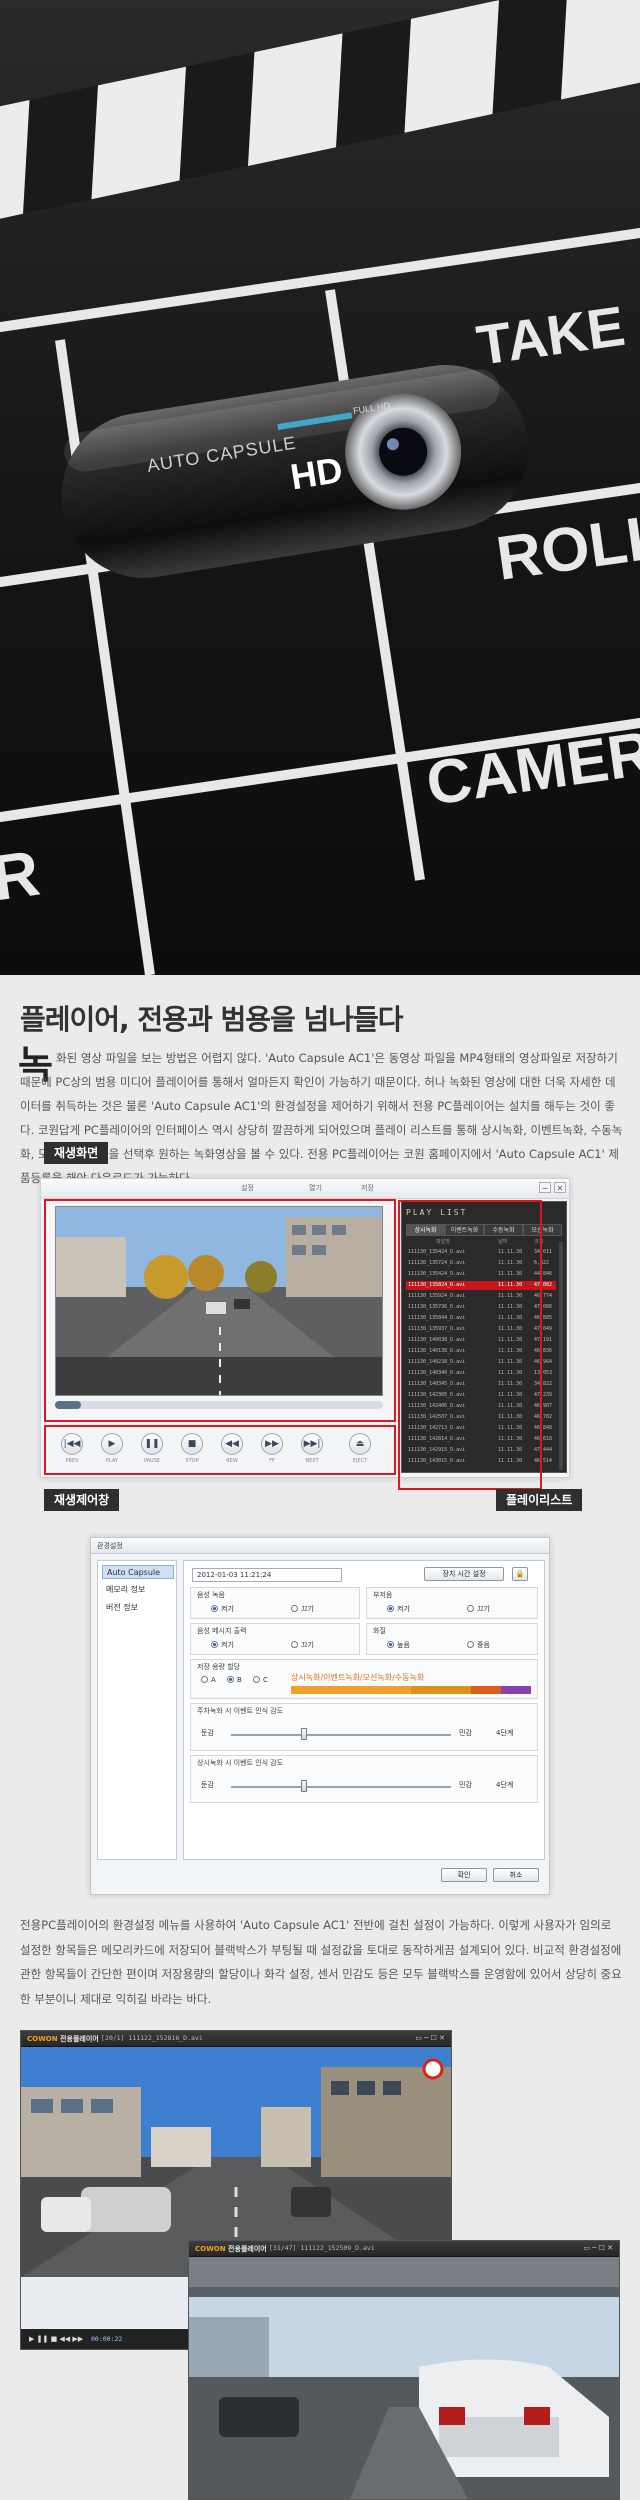 Image resolution: width=640 pixels, height=2500 pixels. I want to click on storage-c-radio: C, so click(260, 1680).